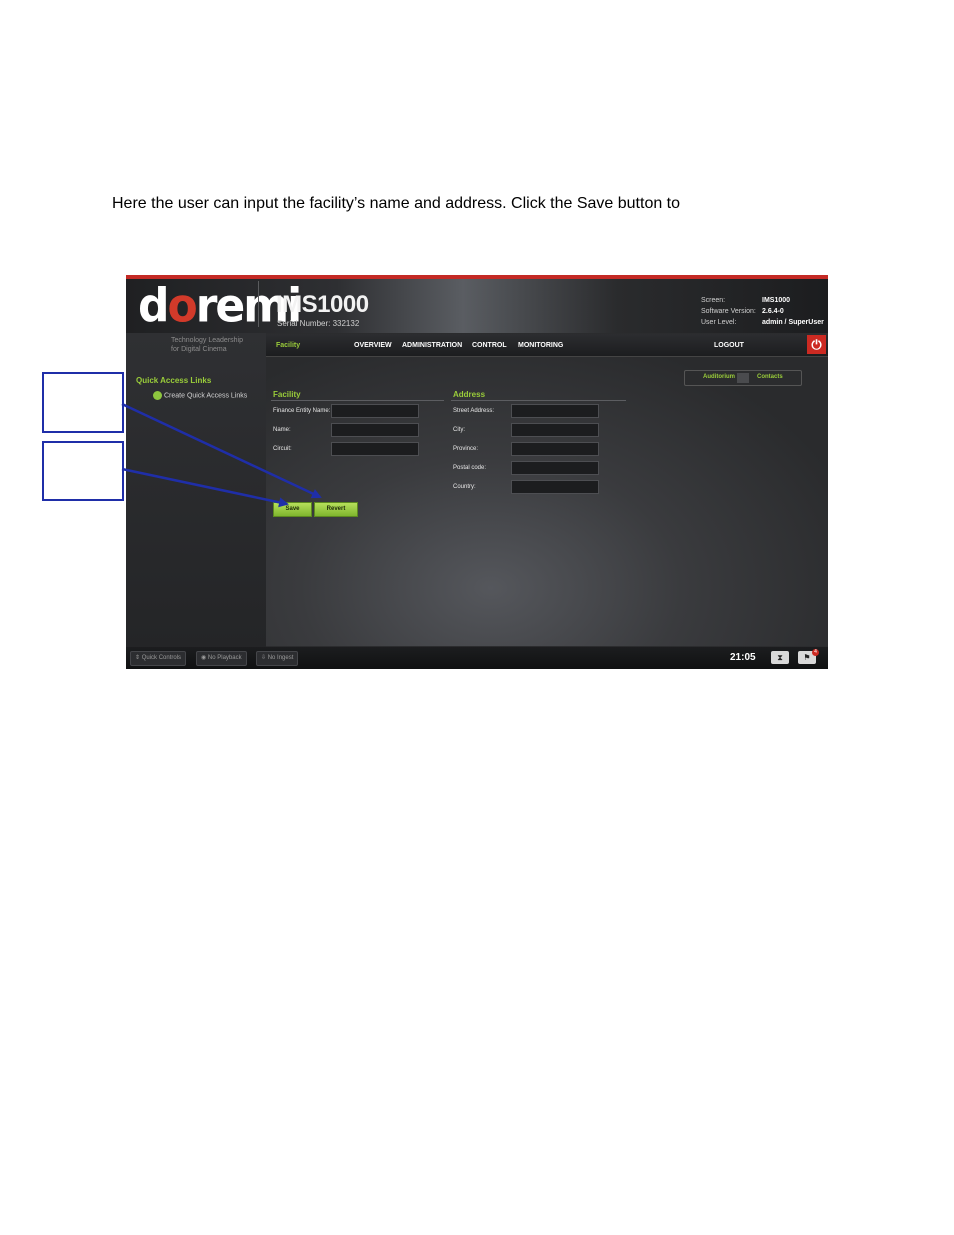  I want to click on address-section-rule, so click(538, 400).